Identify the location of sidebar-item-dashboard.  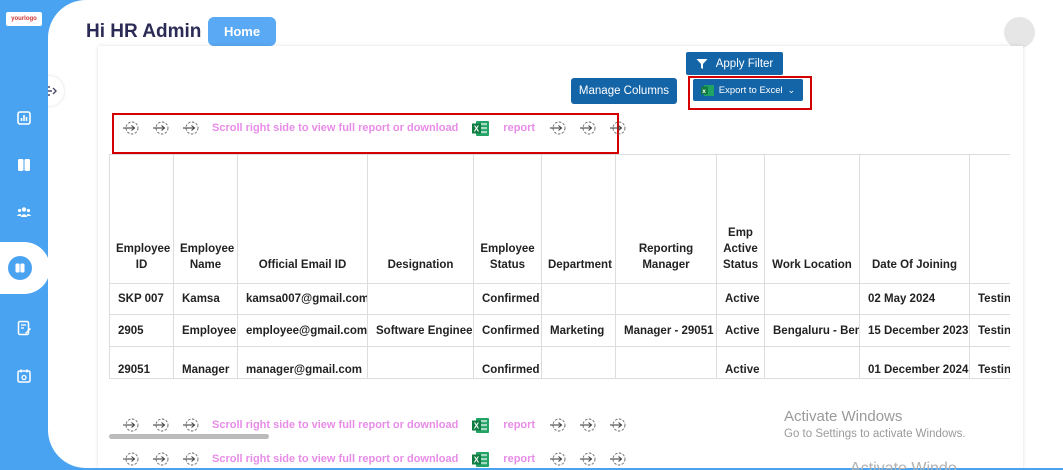
(24, 118).